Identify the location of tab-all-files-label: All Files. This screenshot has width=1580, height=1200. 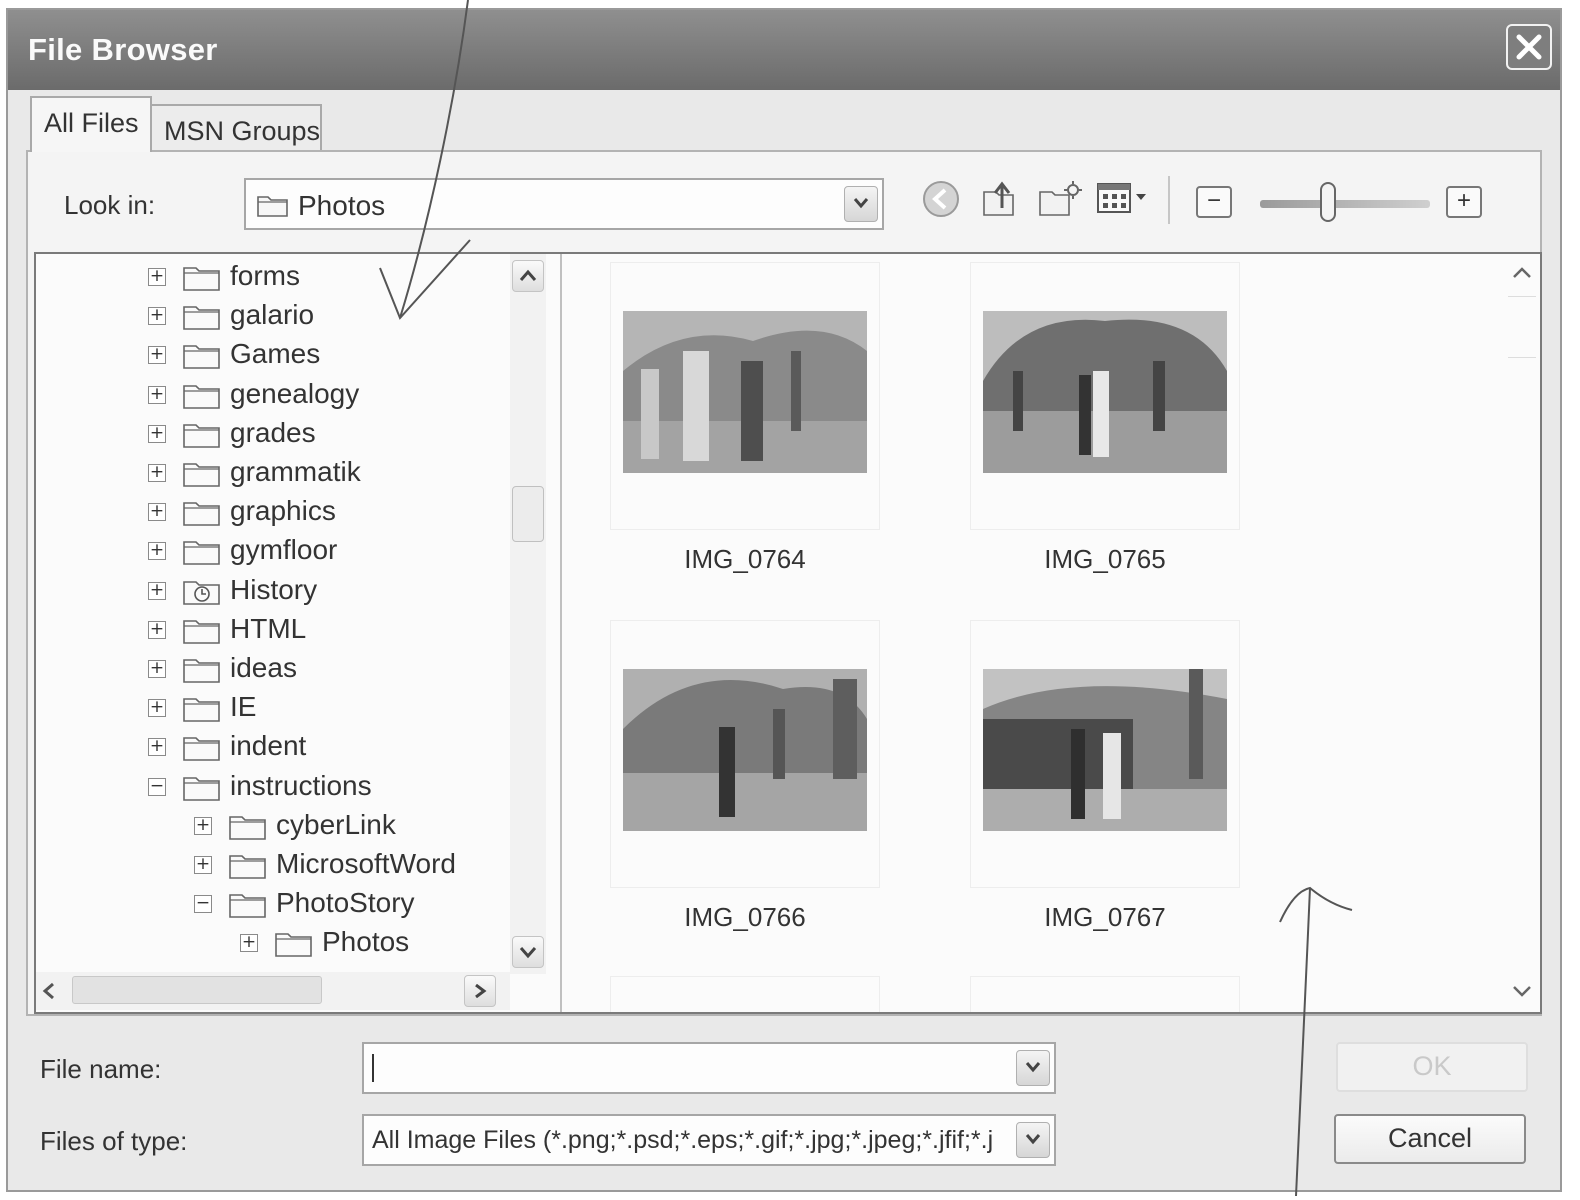
(91, 123).